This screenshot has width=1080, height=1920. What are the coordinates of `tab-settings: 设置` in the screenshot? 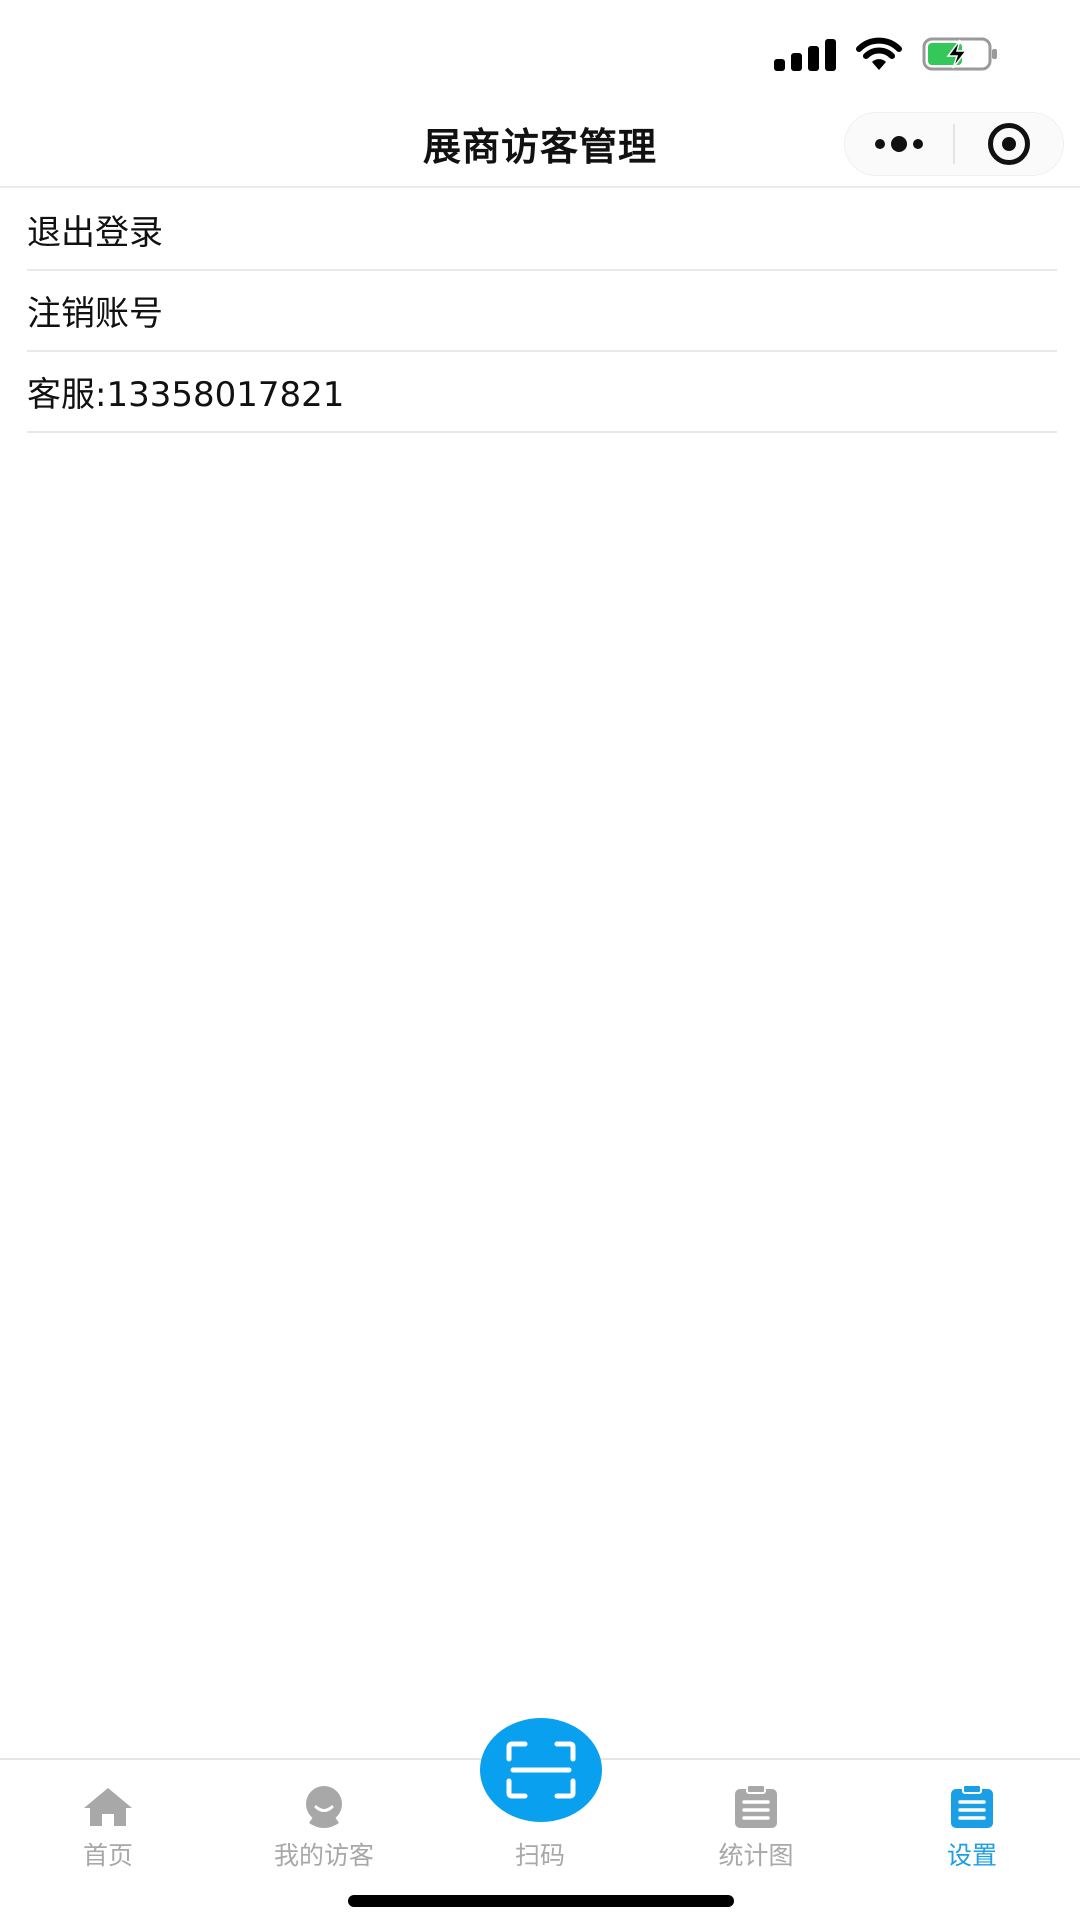 It's located at (972, 1820).